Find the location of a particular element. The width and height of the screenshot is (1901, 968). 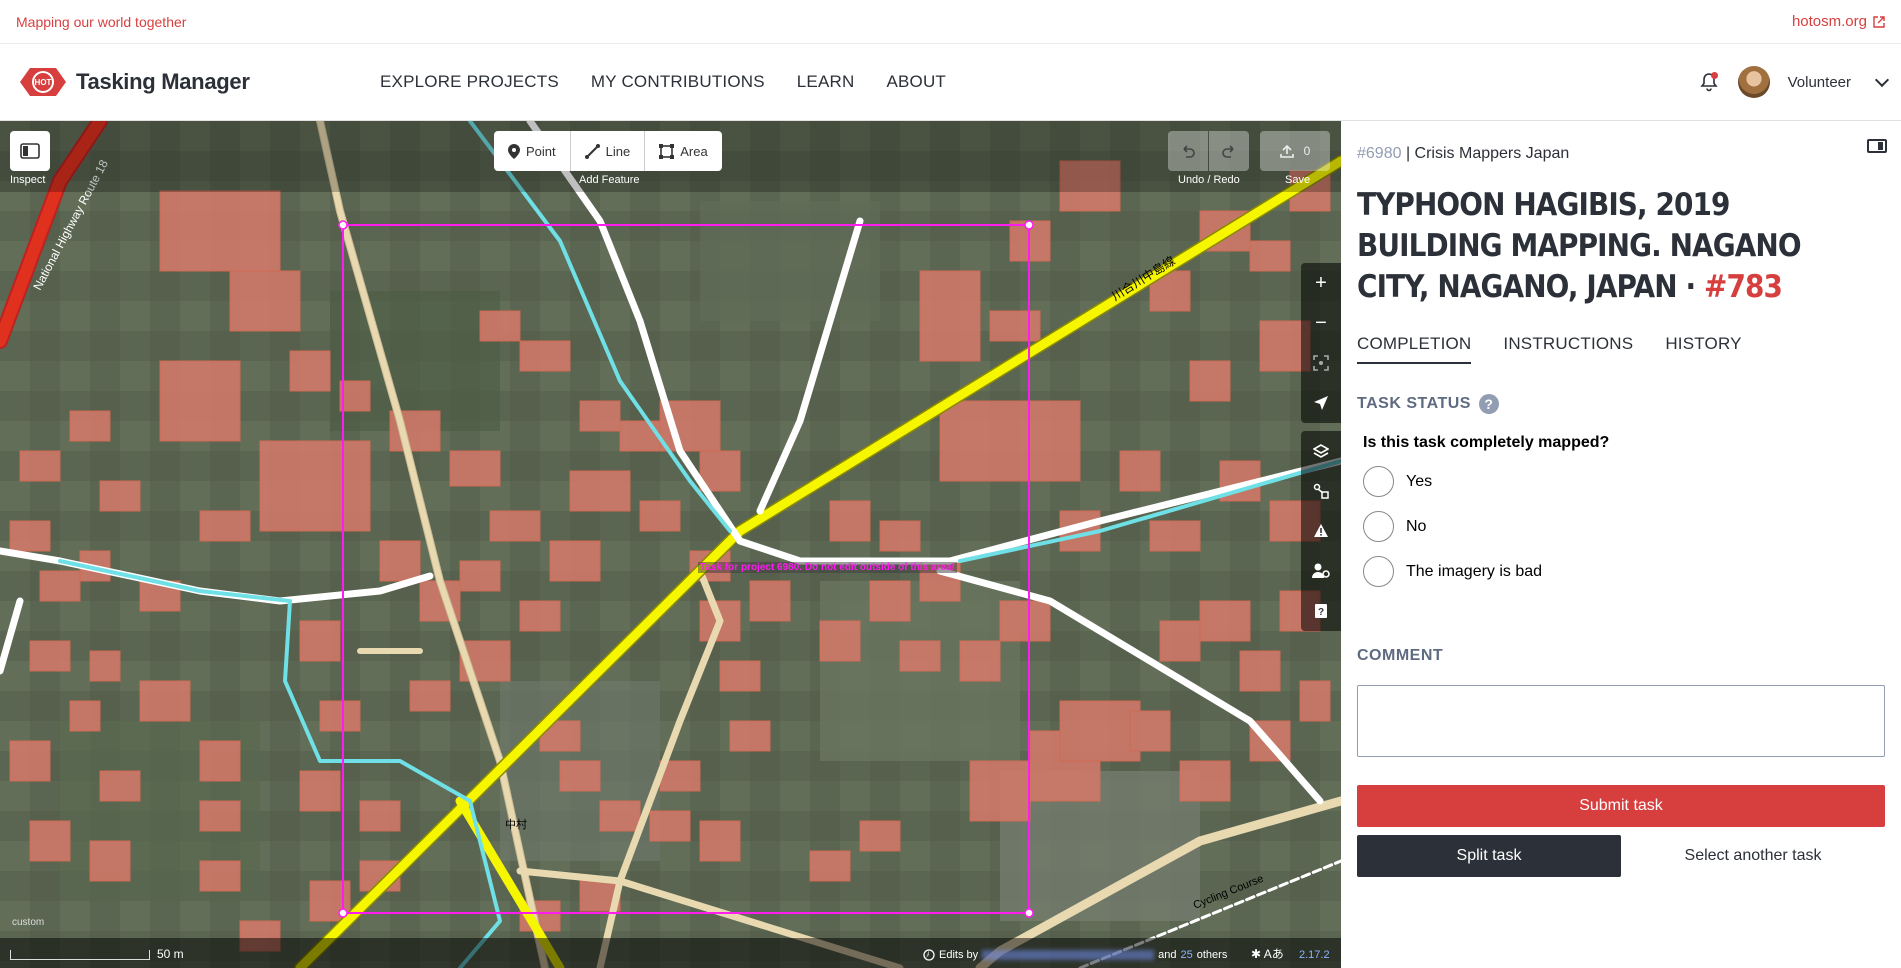

notification-bell-icon is located at coordinates (1709, 82).